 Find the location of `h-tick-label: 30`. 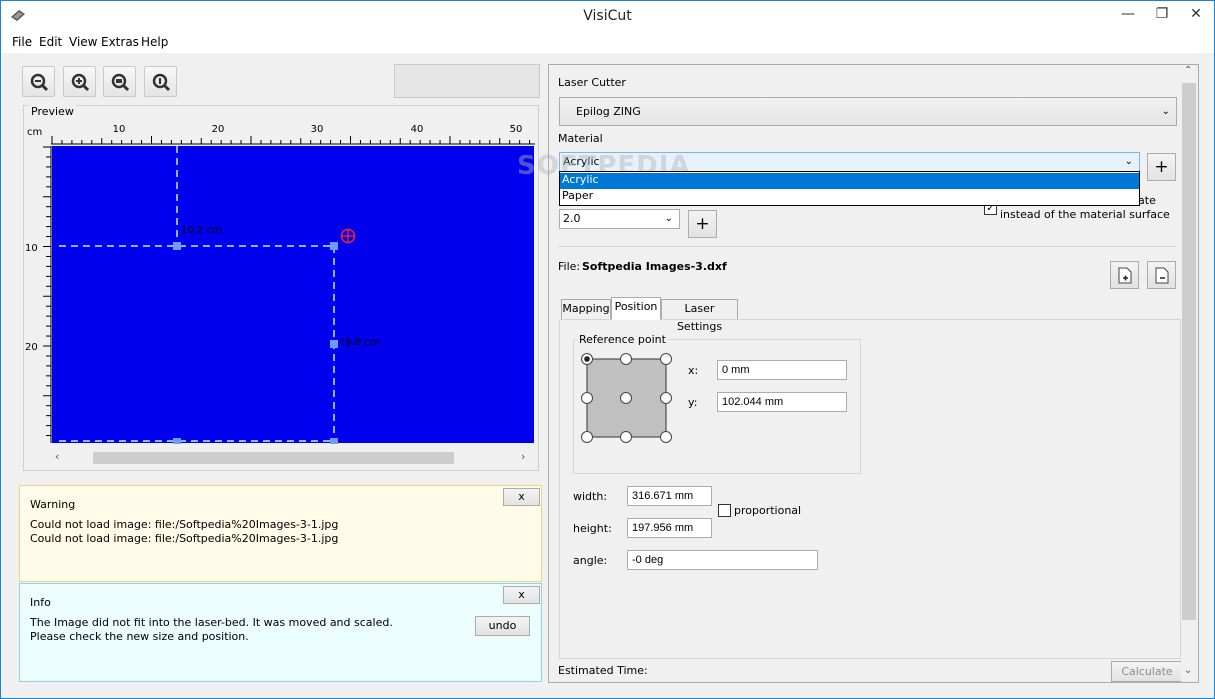

h-tick-label: 30 is located at coordinates (317, 129).